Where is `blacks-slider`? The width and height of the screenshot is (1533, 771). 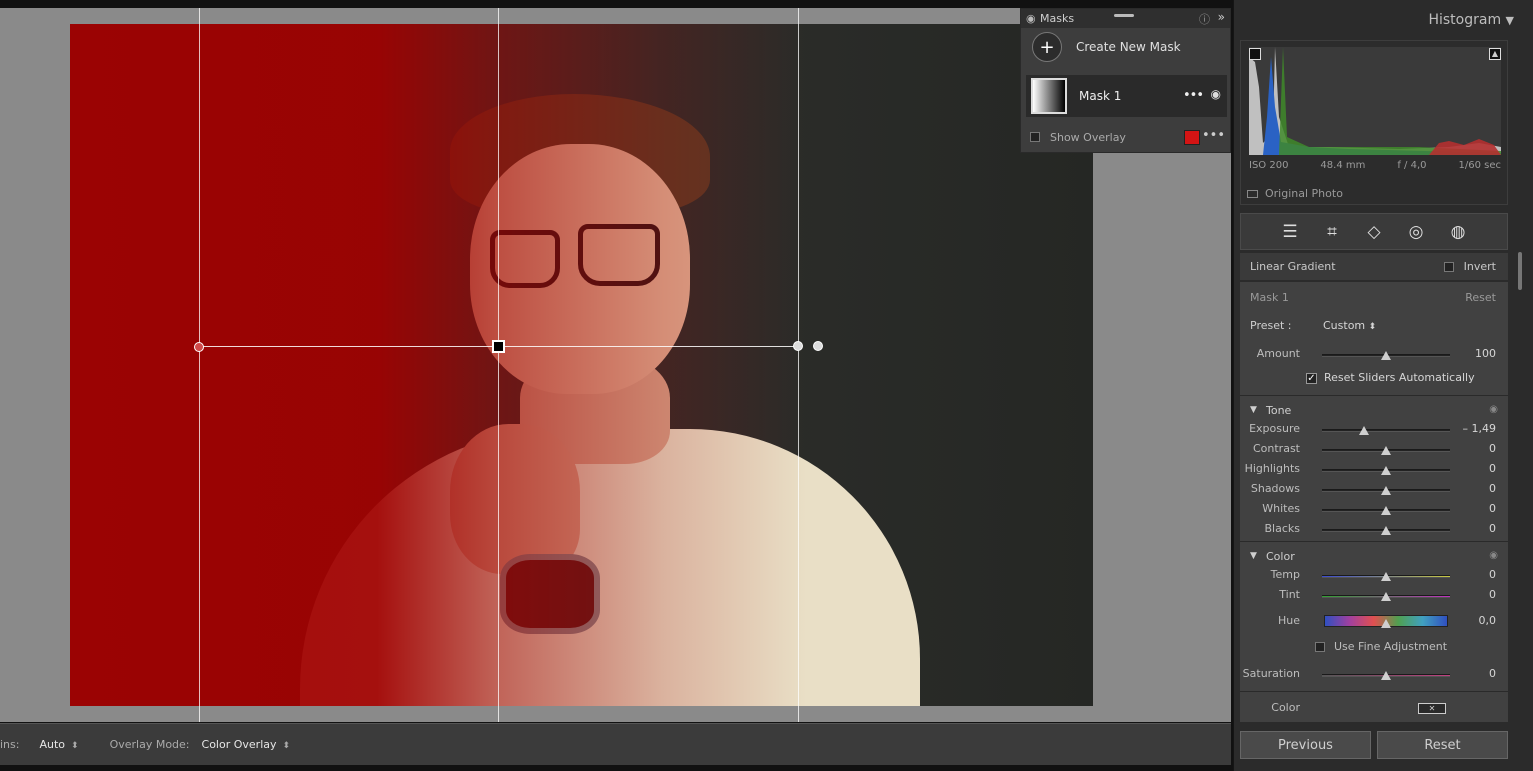
blacks-slider is located at coordinates (1386, 530).